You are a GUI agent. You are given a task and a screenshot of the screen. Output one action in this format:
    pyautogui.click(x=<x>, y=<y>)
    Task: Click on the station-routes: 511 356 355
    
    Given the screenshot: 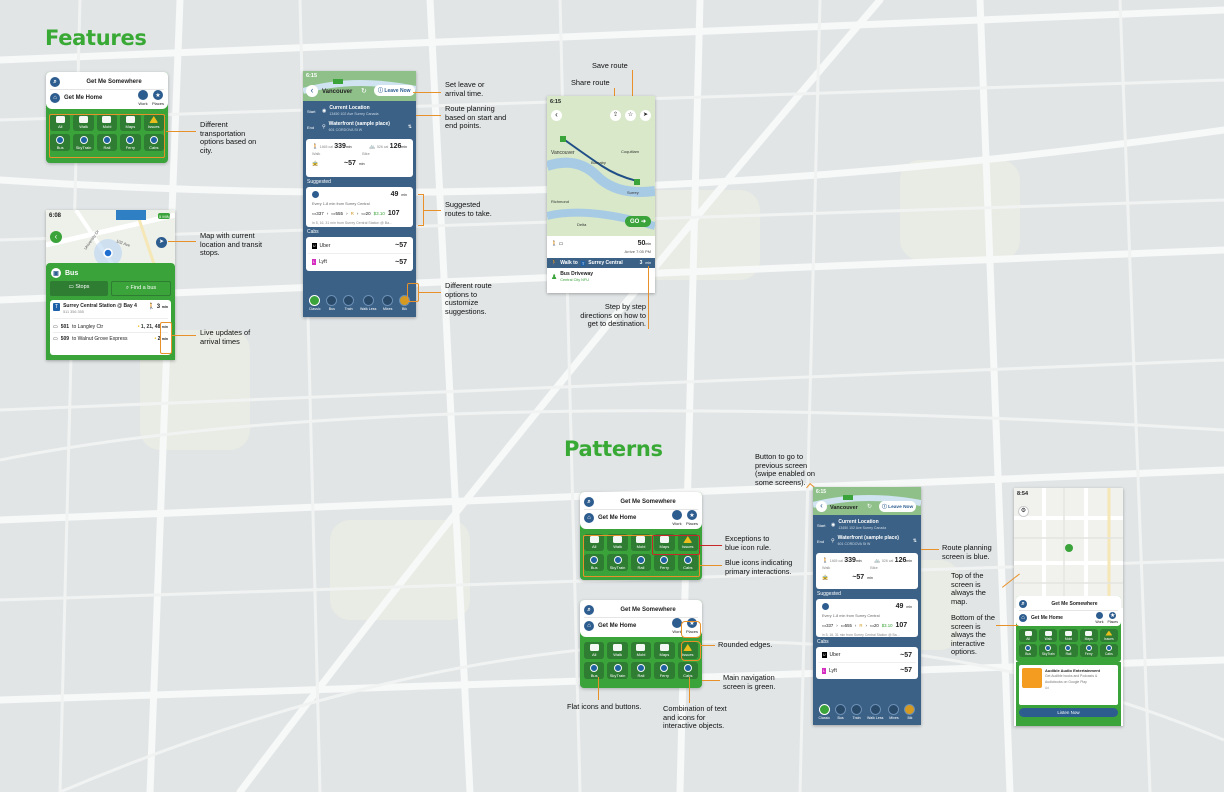 What is the action you would take?
    pyautogui.click(x=73, y=312)
    